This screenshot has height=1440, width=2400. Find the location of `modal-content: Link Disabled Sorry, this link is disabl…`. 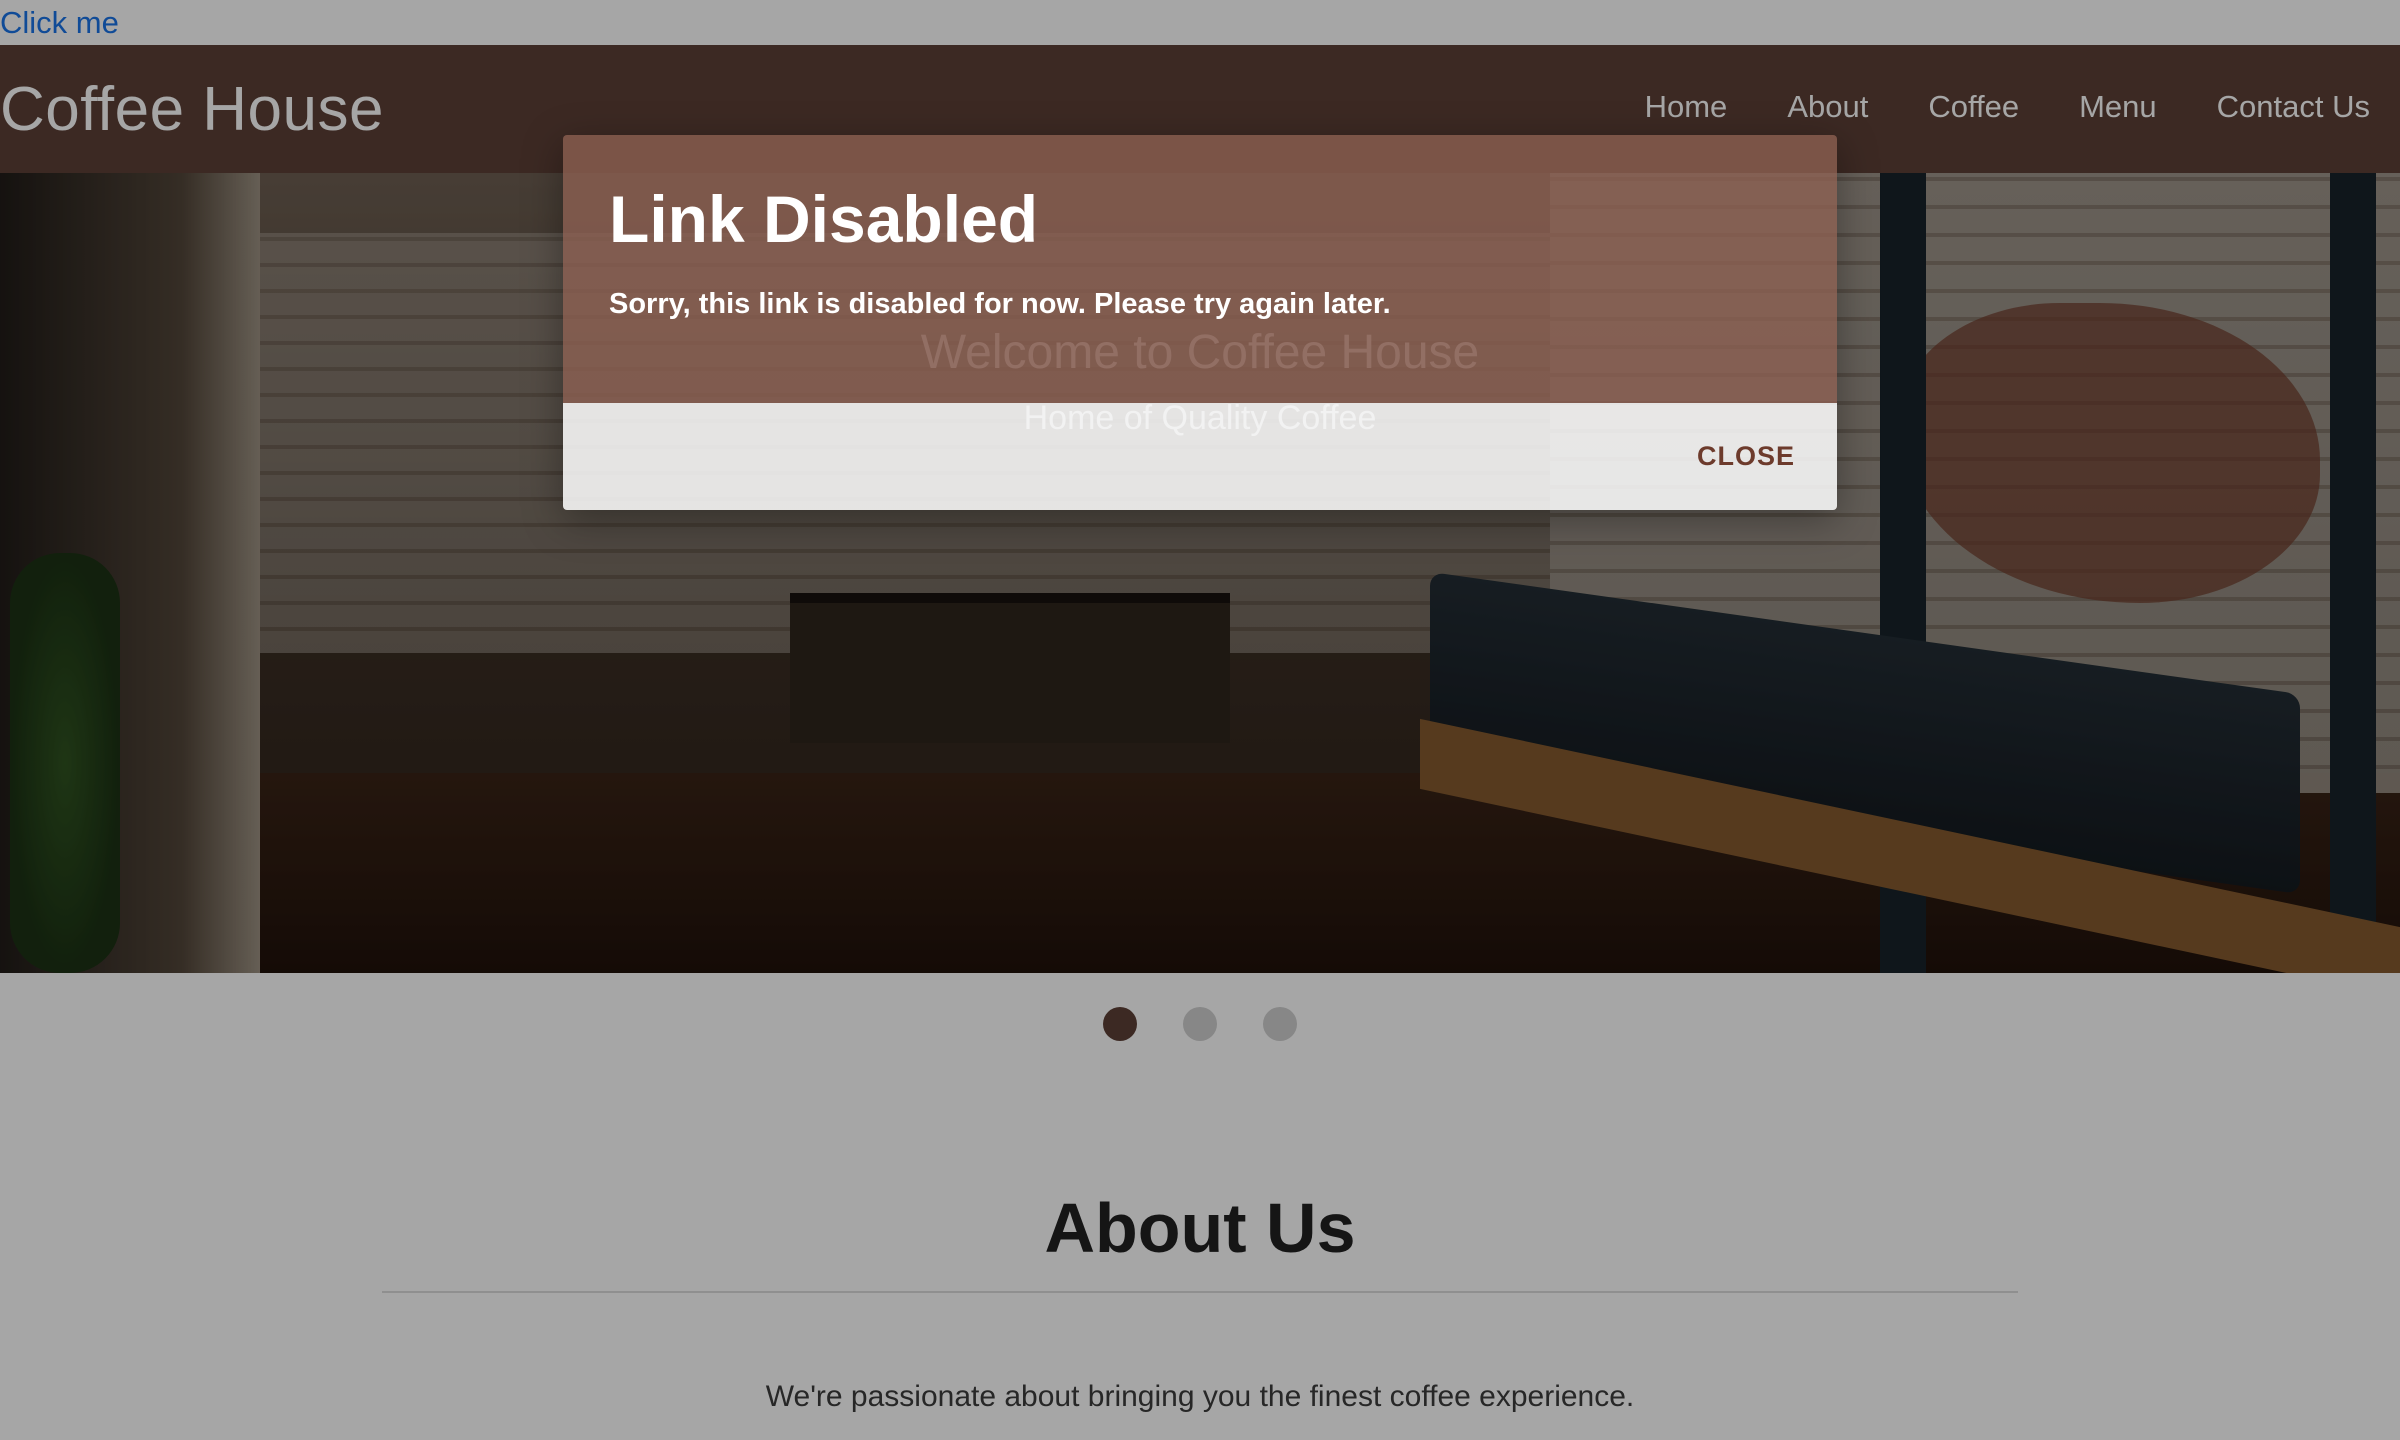

modal-content: Link Disabled Sorry, this link is disabl… is located at coordinates (1200, 269).